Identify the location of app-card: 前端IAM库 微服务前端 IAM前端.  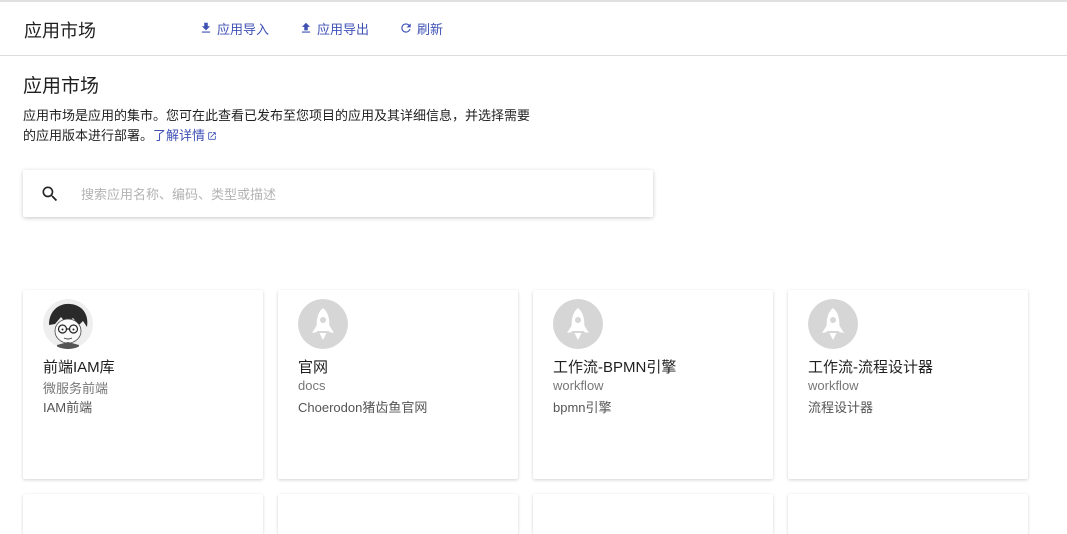
(143, 384).